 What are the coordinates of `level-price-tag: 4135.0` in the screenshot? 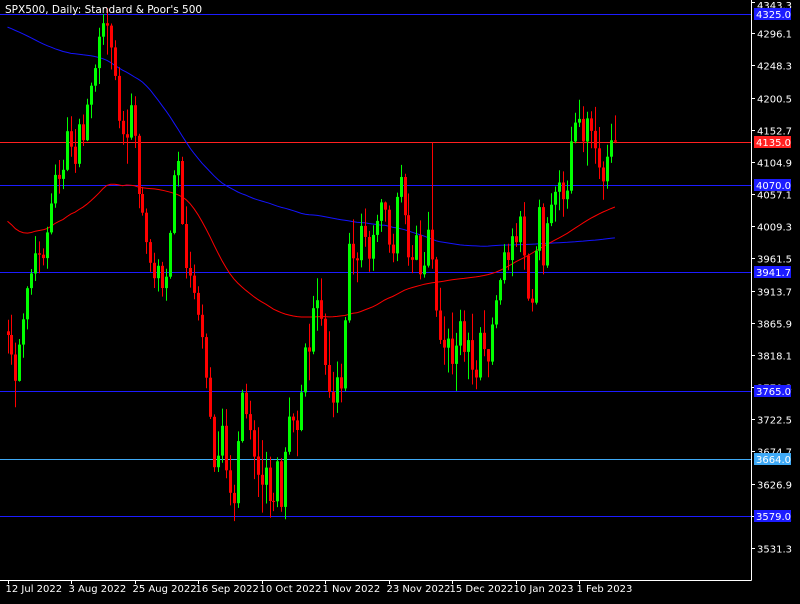 It's located at (772, 142).